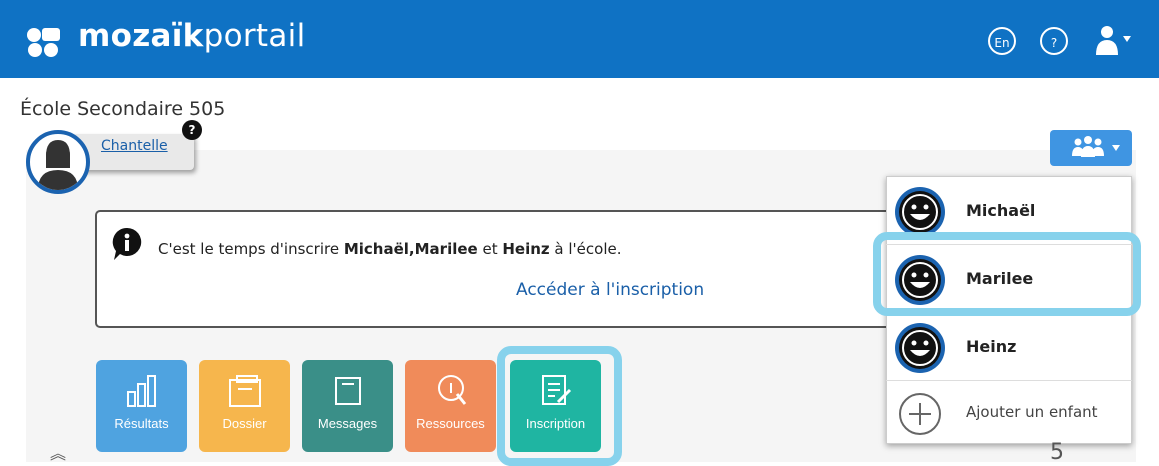 The width and height of the screenshot is (1159, 466). What do you see at coordinates (410, 249) in the screenshot?
I see `notice-names: Michaël,Marilee` at bounding box center [410, 249].